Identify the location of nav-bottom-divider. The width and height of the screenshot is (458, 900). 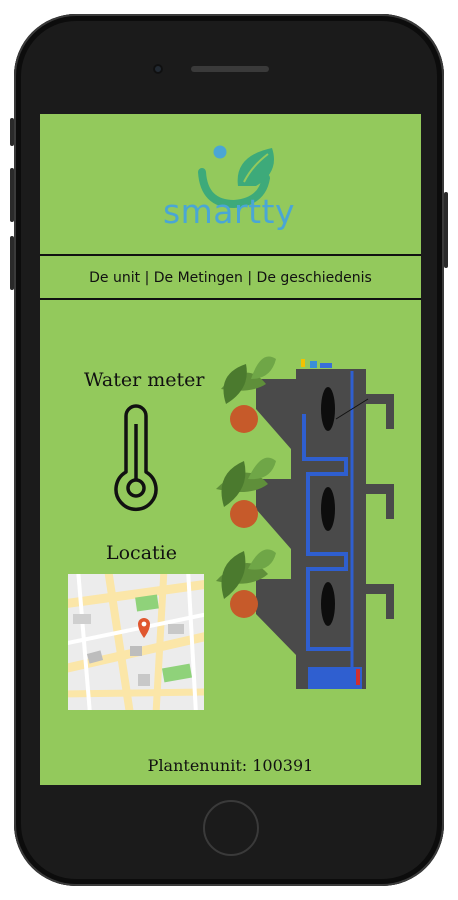
(230, 299).